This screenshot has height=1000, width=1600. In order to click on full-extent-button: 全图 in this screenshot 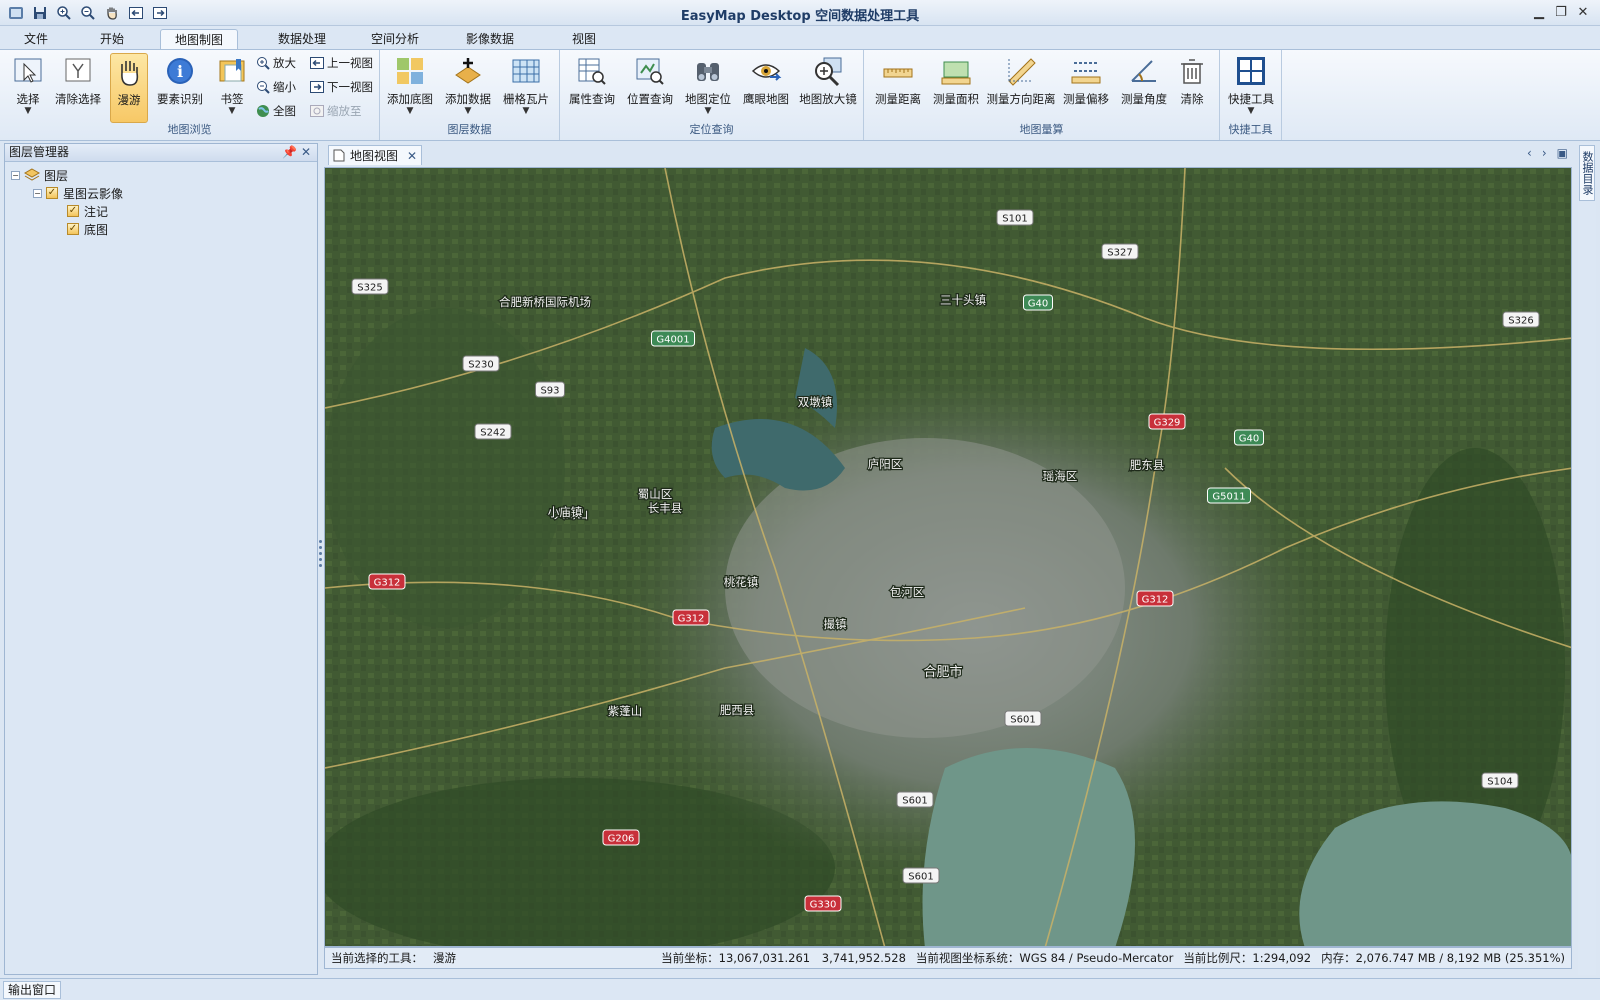, I will do `click(276, 111)`.